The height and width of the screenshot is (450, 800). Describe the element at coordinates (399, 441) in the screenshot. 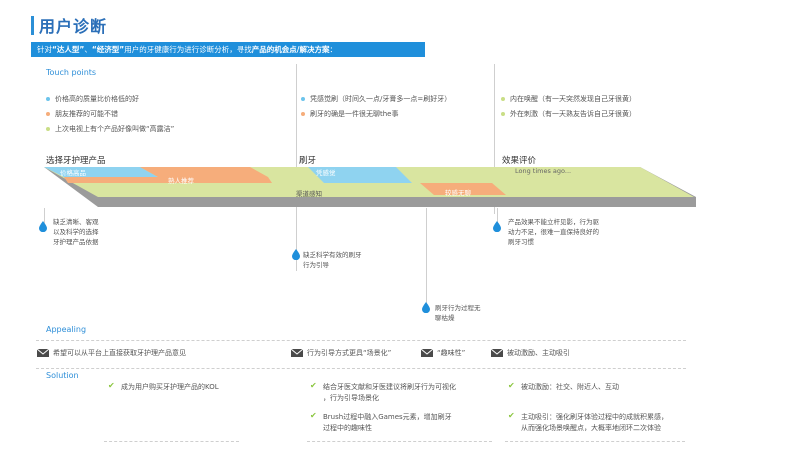

I see `solution-col2-underline` at that location.